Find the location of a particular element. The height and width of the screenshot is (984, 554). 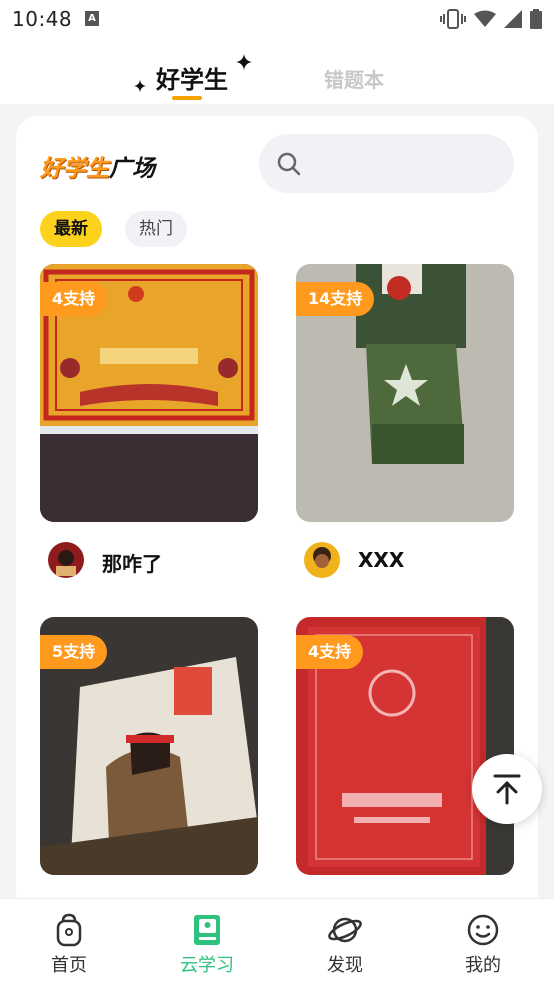

nav-cloud-study: 云学习 is located at coordinates (207, 941).